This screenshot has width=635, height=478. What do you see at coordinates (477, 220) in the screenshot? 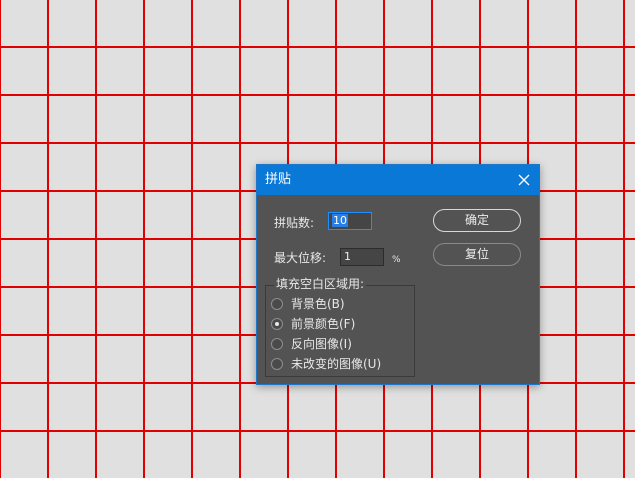
I see `ok-button: 确定` at bounding box center [477, 220].